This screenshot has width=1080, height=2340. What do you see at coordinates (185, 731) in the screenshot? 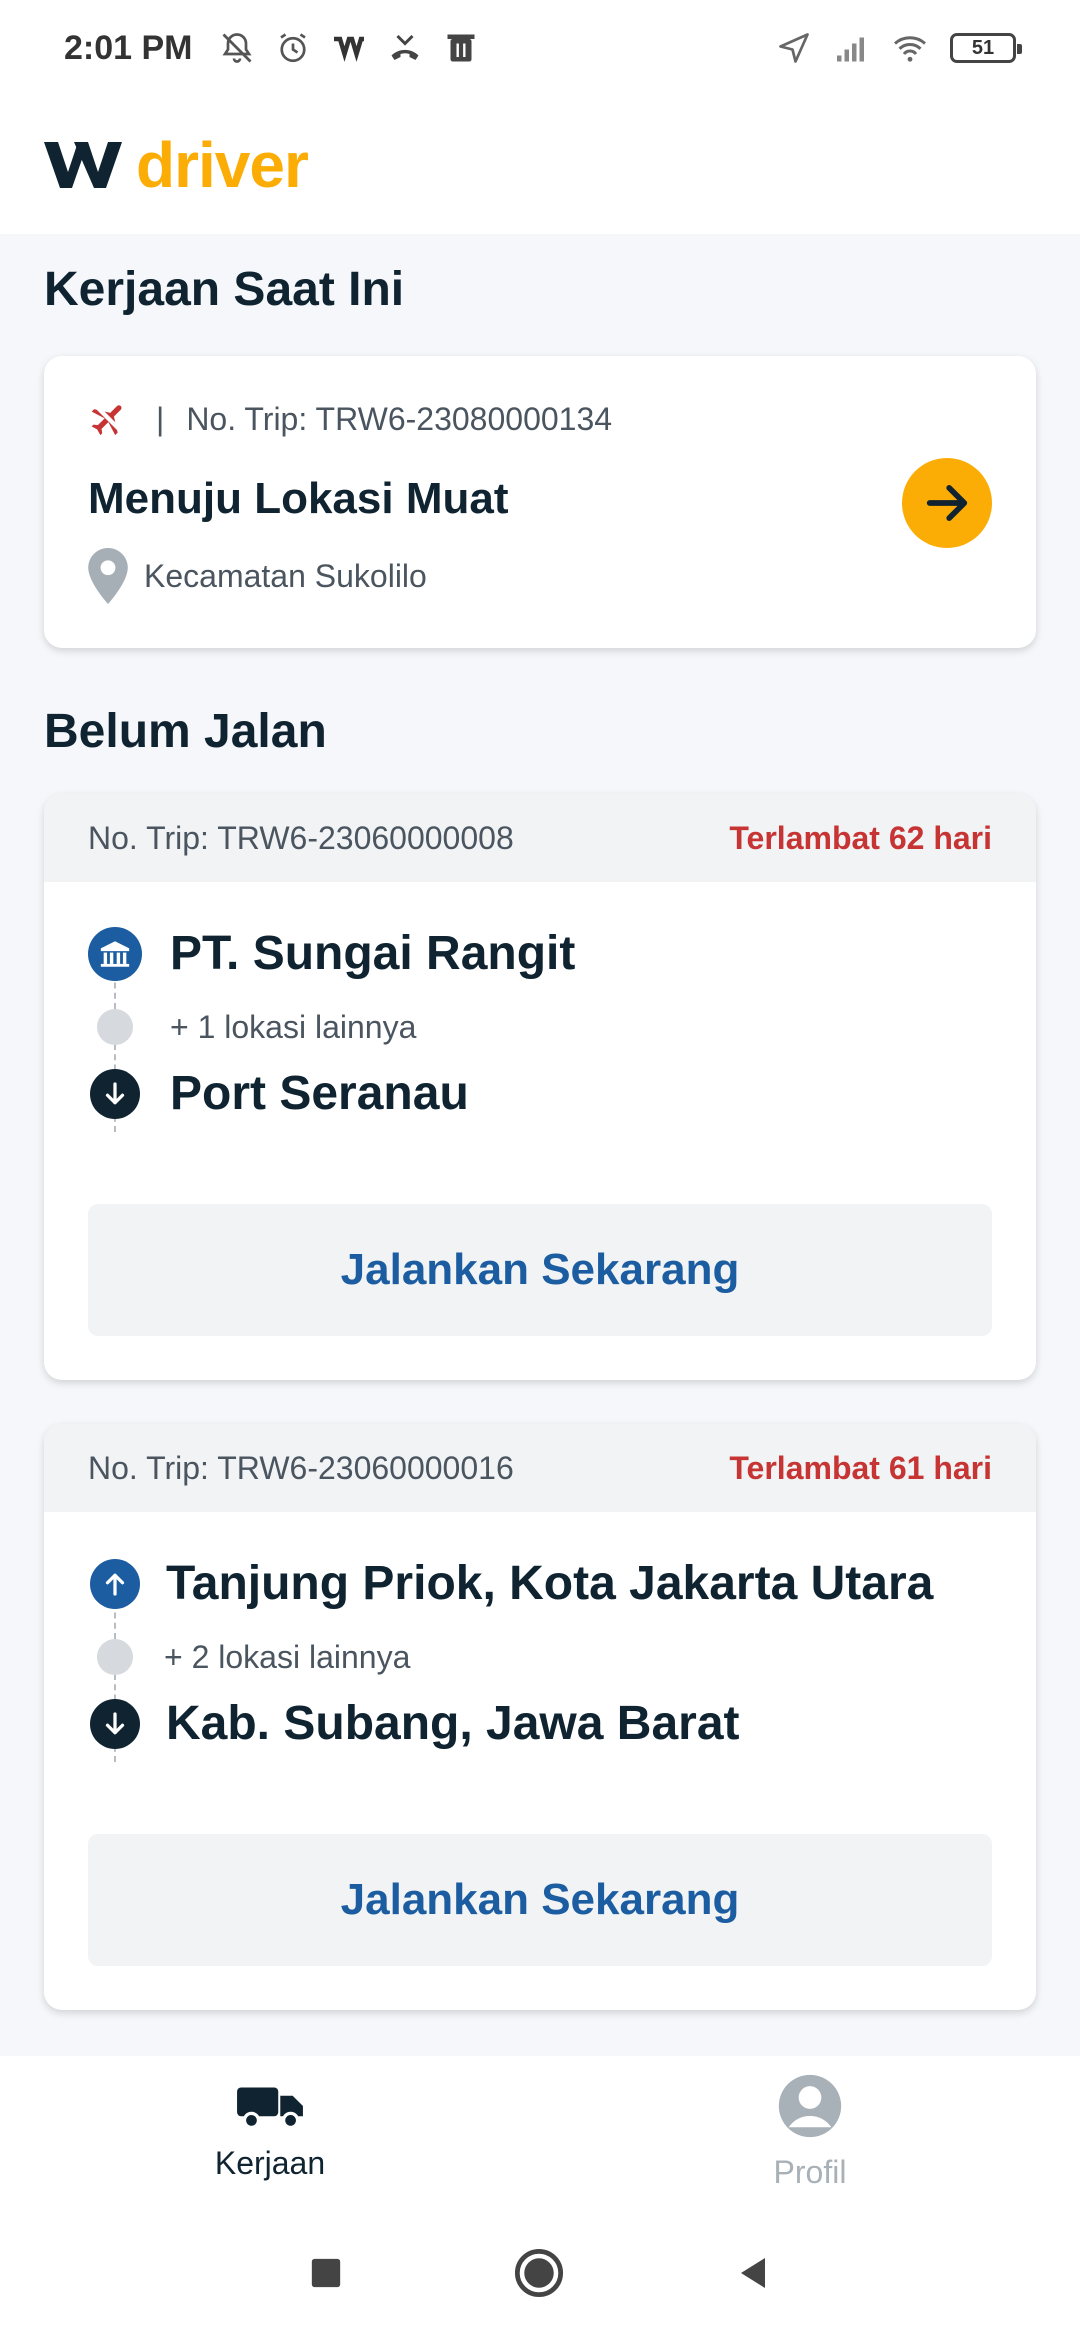
I see `pending-section-title: Belum Jalan` at bounding box center [185, 731].